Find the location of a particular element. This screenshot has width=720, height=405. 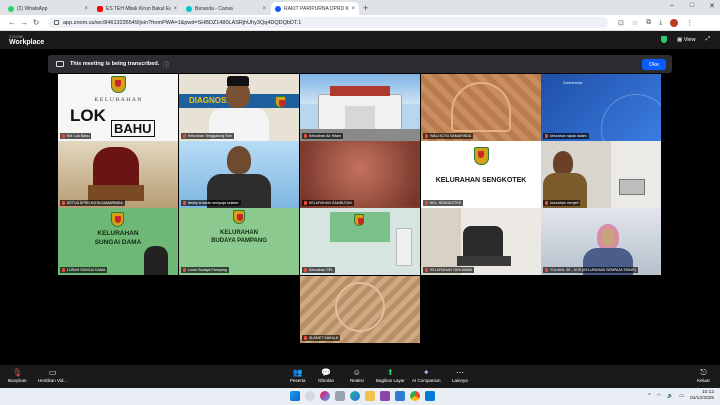

info-icon: ⓘ is located at coordinates (166, 64).